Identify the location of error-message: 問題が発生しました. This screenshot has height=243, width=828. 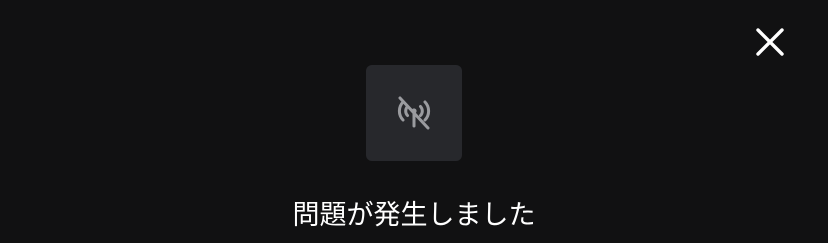
(414, 215).